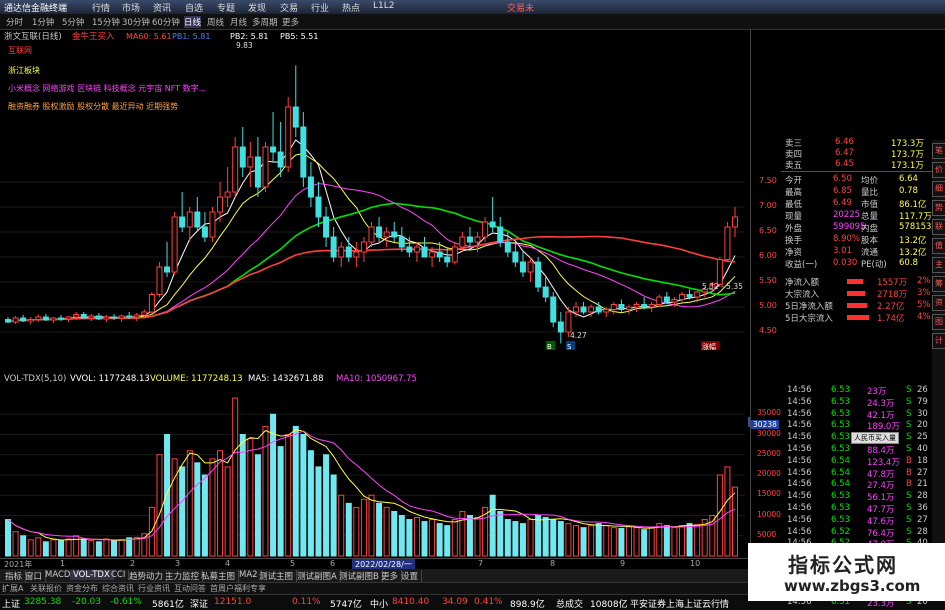 The height and width of the screenshot is (610, 945). What do you see at coordinates (82, 588) in the screenshot?
I see `ext-tab-funds: 资金分布` at bounding box center [82, 588].